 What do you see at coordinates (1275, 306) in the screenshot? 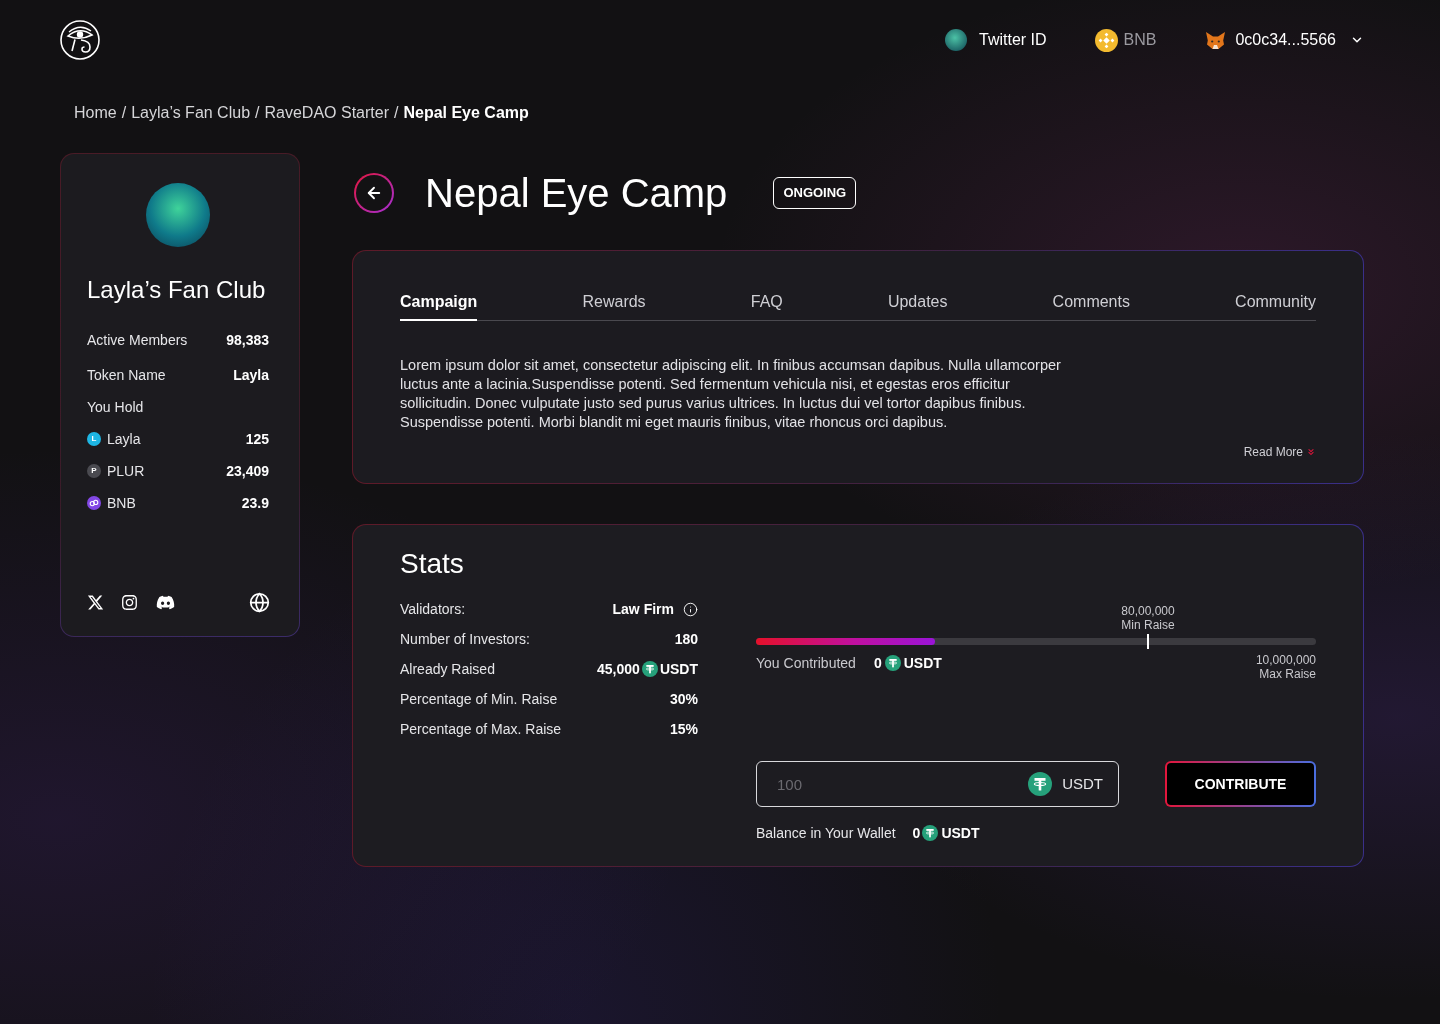
I see `tab: Community` at bounding box center [1275, 306].